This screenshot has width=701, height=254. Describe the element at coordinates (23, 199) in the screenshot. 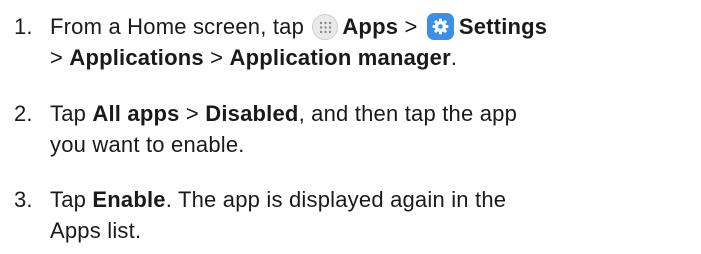

I see `step-number: 3.` at that location.